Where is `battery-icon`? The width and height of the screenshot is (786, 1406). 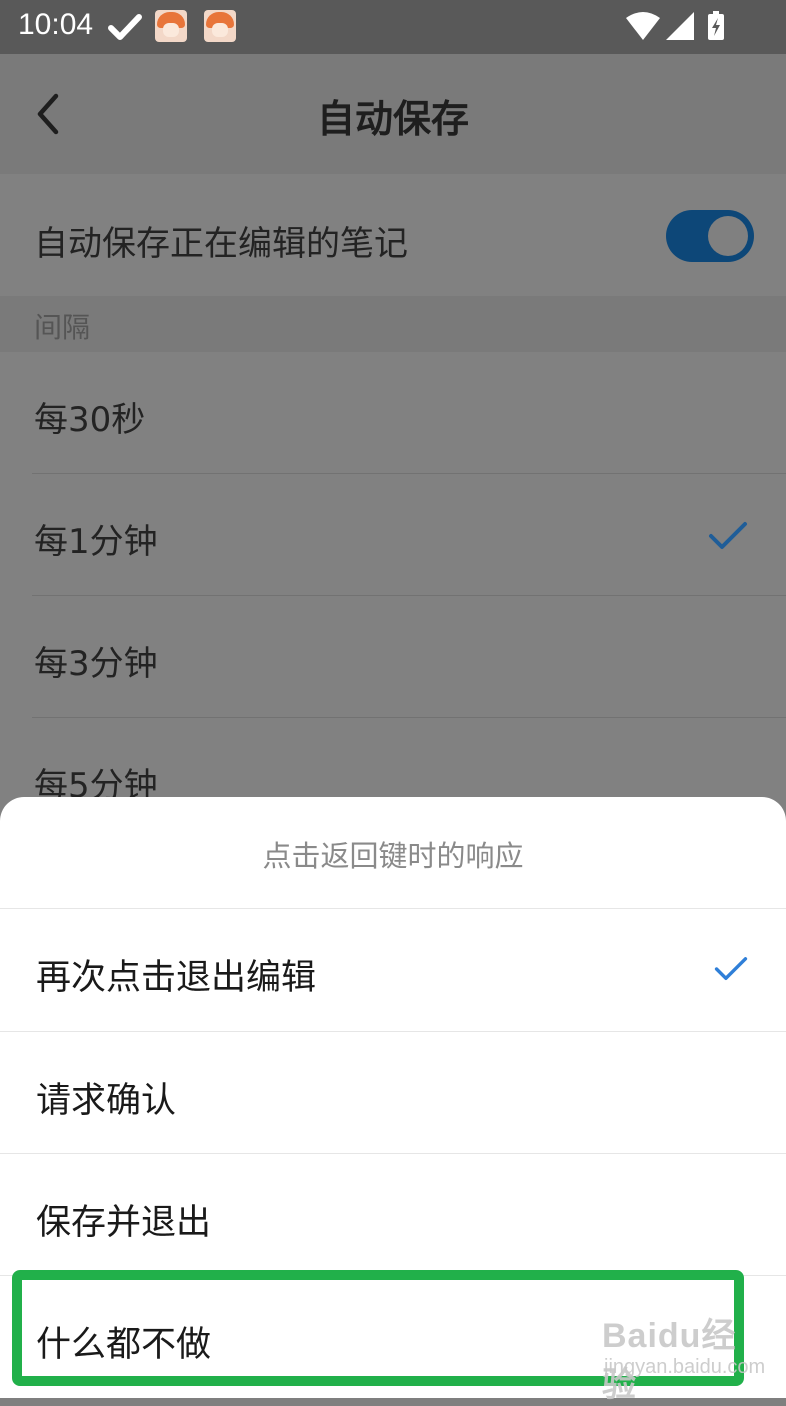 battery-icon is located at coordinates (716, 25).